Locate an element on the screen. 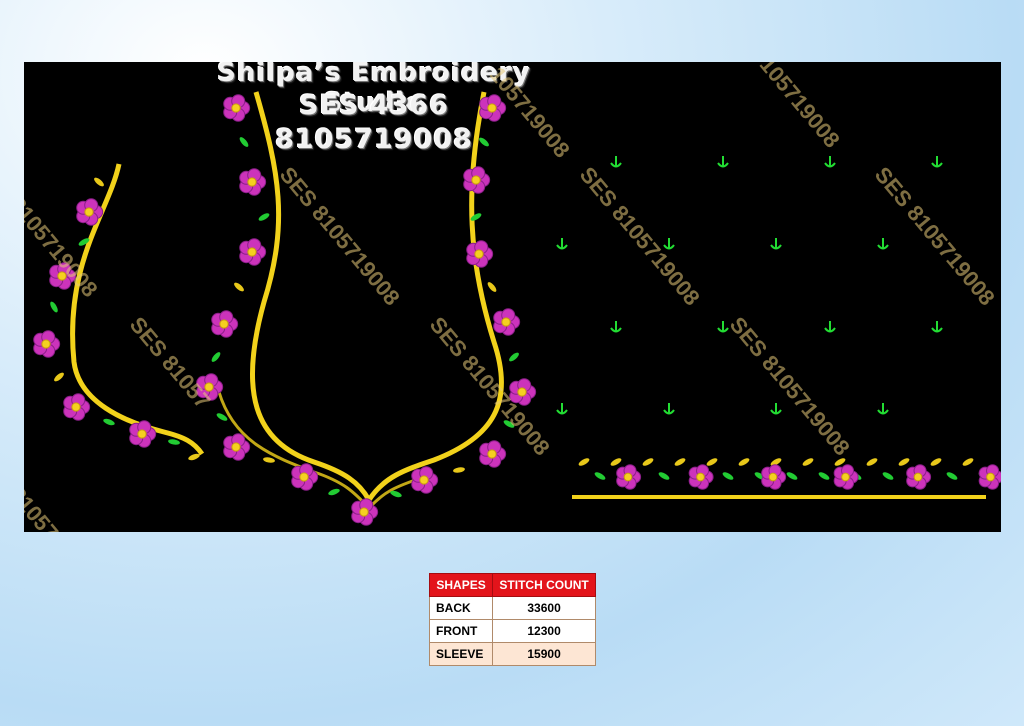  table-row: FRONT 12300 is located at coordinates (512, 631).